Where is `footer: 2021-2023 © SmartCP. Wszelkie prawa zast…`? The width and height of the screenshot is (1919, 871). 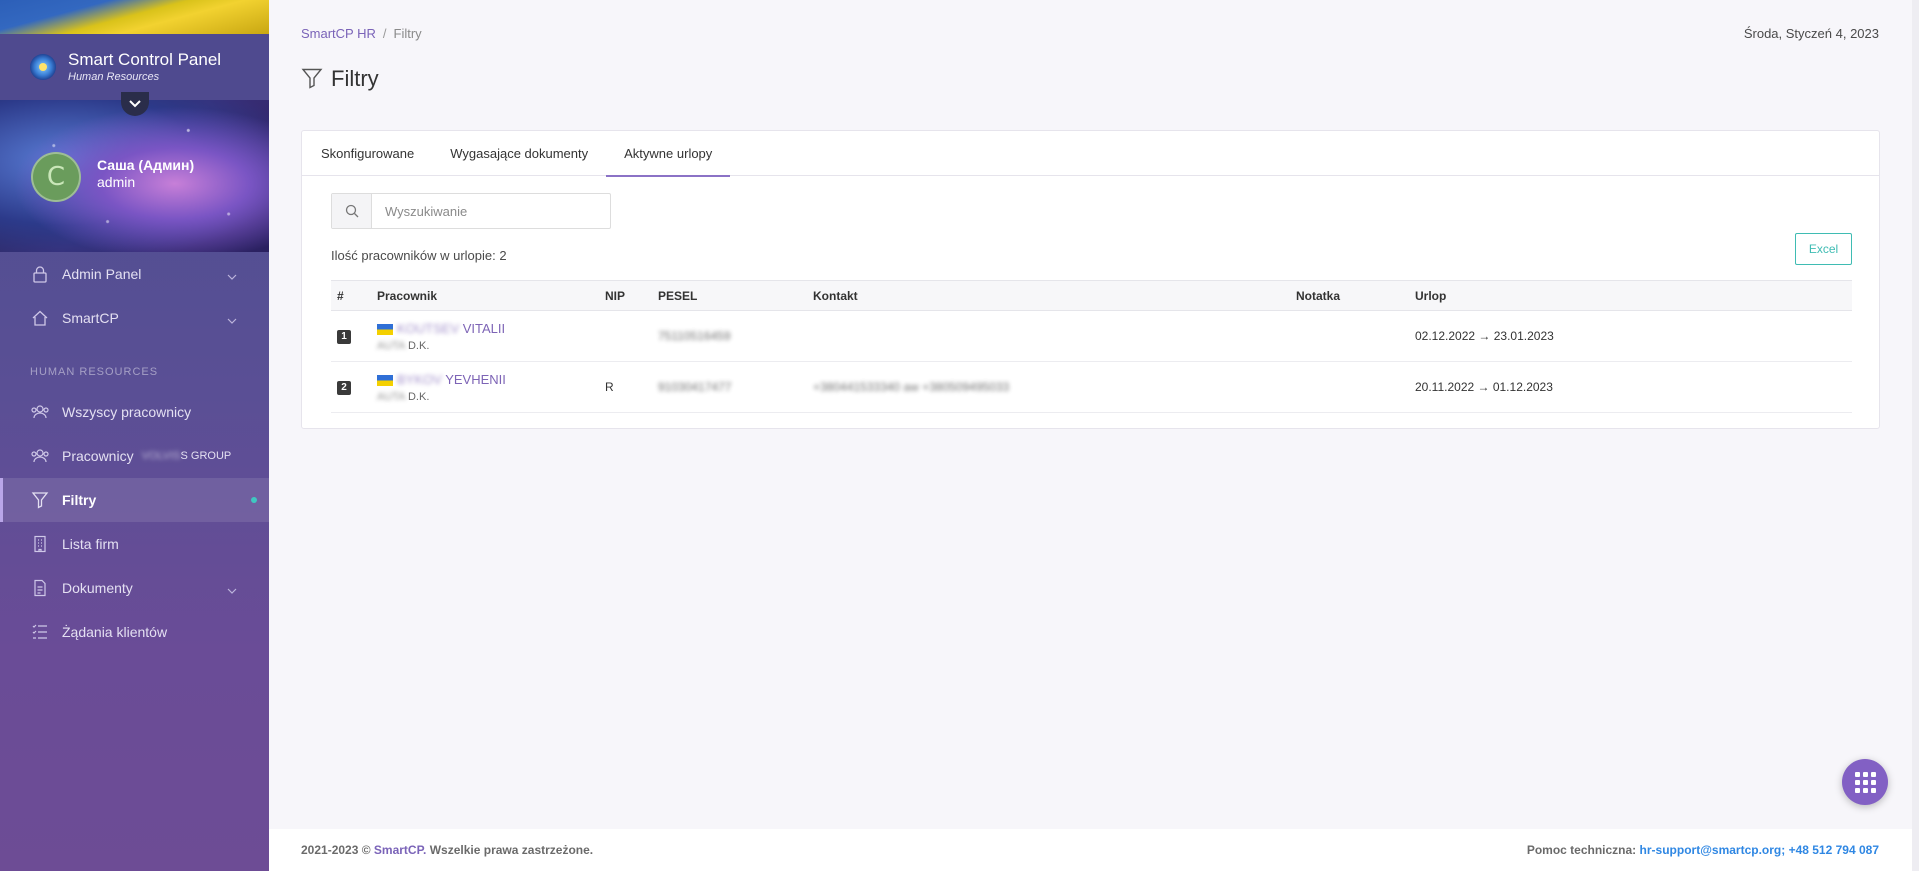
footer: 2021-2023 © SmartCP. Wszelkie prawa zast… is located at coordinates (1094, 850).